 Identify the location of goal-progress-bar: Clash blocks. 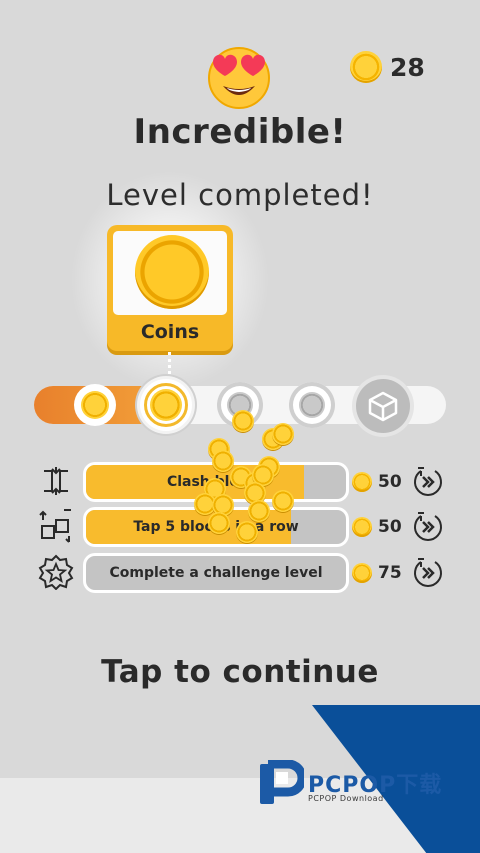
(216, 482).